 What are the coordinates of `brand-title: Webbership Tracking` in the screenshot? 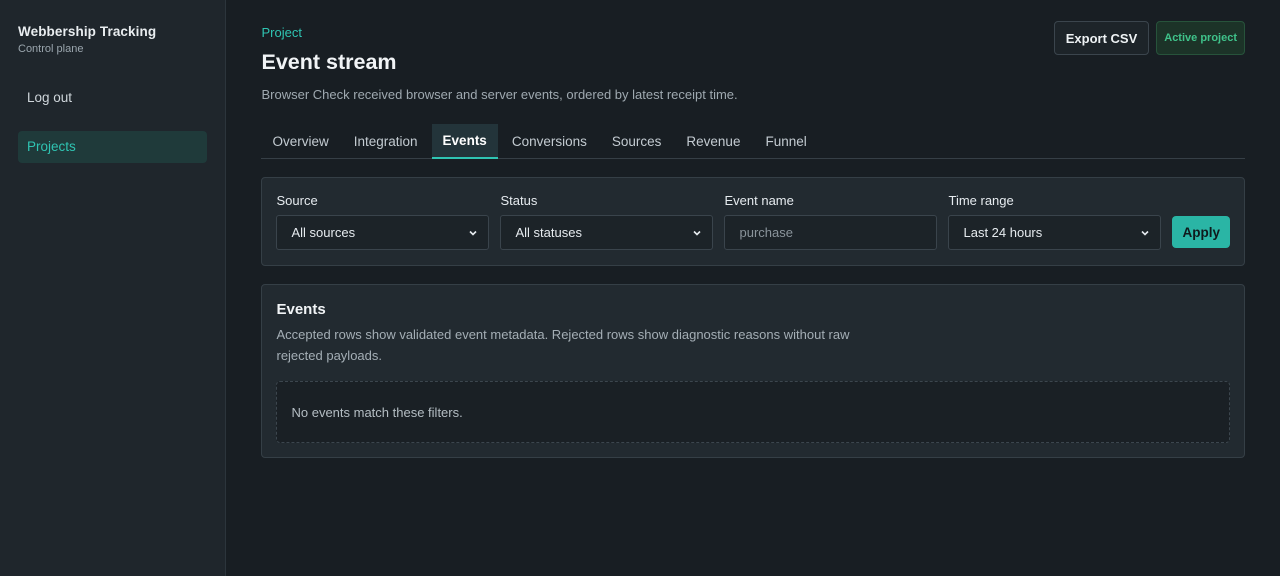 It's located at (87, 31).